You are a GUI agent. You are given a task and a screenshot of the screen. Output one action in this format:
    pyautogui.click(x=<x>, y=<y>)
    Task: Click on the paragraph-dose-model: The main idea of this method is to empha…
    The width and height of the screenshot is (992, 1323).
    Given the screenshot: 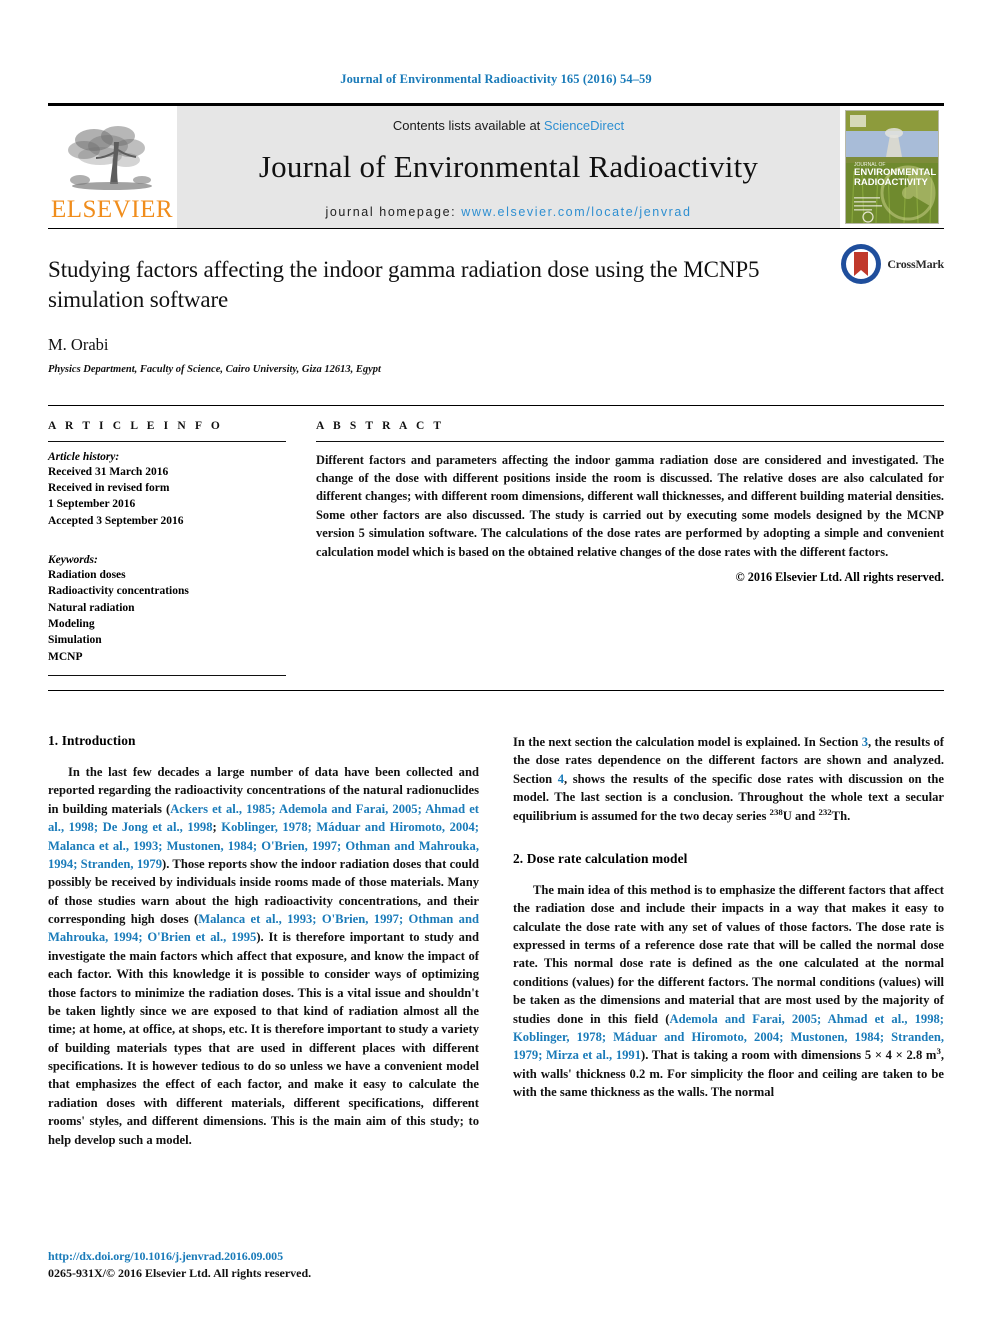 What is the action you would take?
    pyautogui.click(x=728, y=991)
    